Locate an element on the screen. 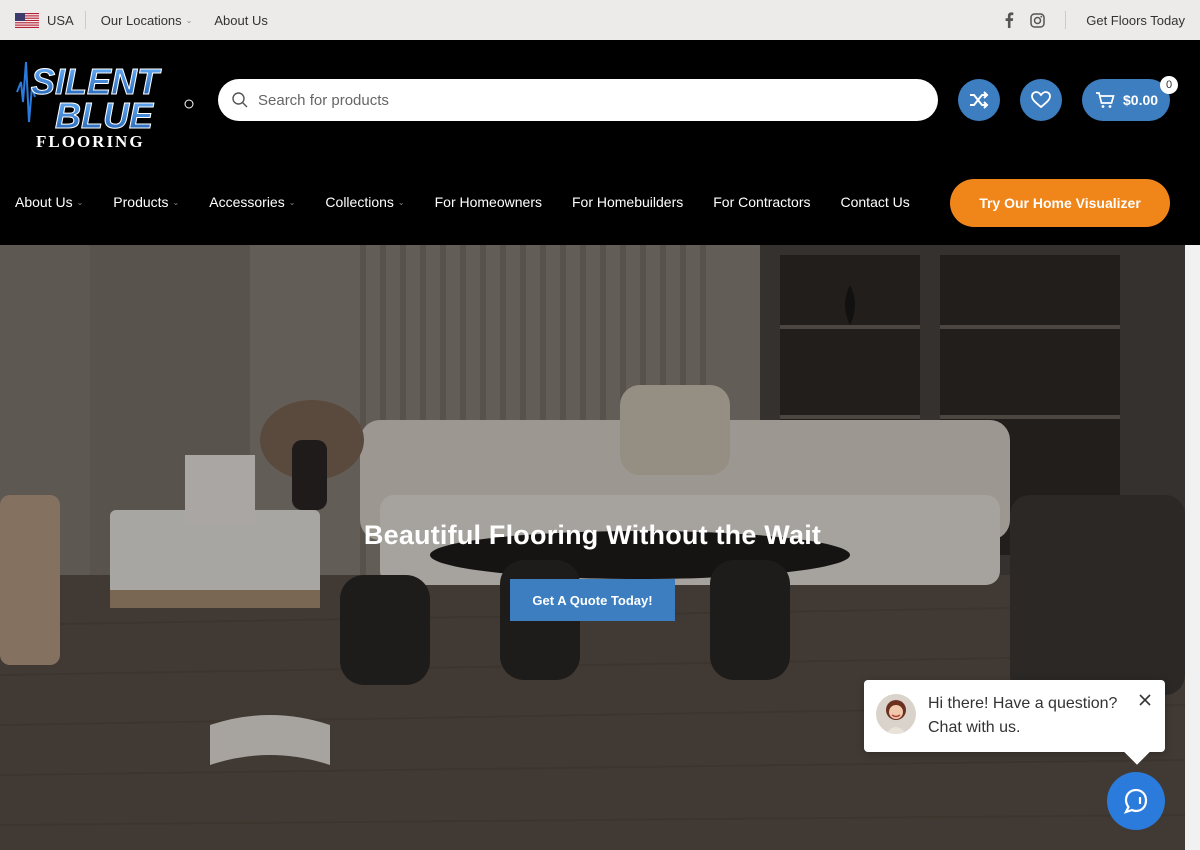 This screenshot has height=850, width=1200. nav-label: For Contractors is located at coordinates (762, 202).